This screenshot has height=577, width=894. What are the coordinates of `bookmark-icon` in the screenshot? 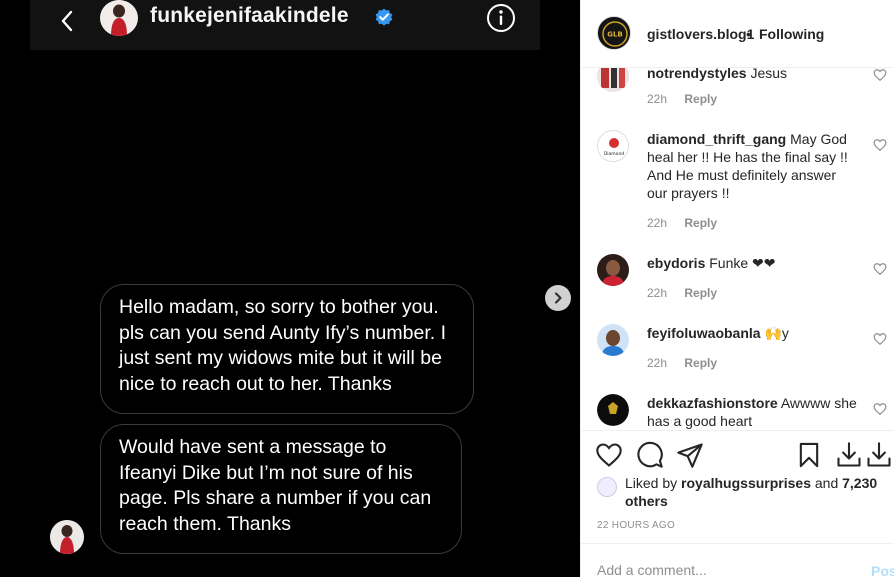 It's located at (809, 455).